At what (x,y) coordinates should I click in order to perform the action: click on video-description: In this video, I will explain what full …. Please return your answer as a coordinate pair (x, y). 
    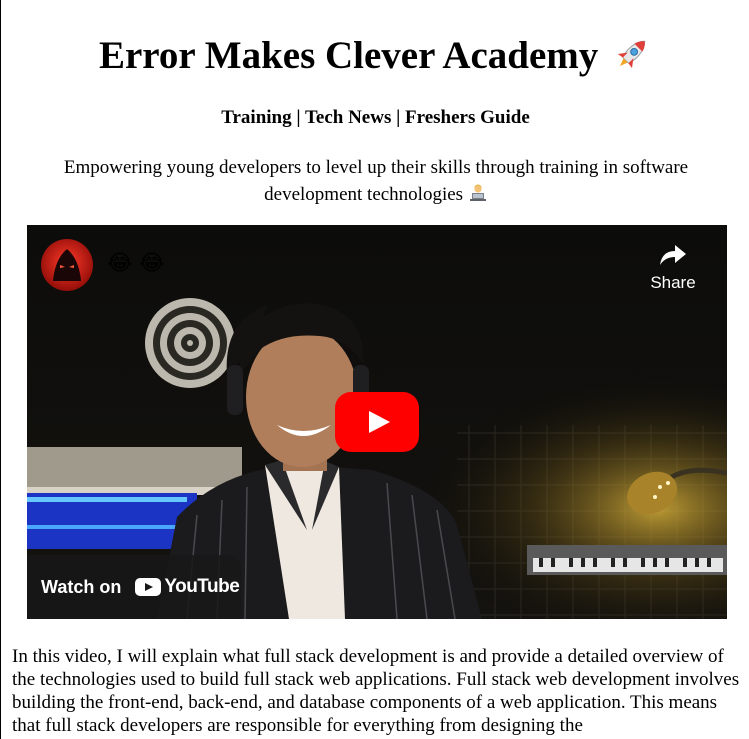
    Looking at the image, I should click on (376, 691).